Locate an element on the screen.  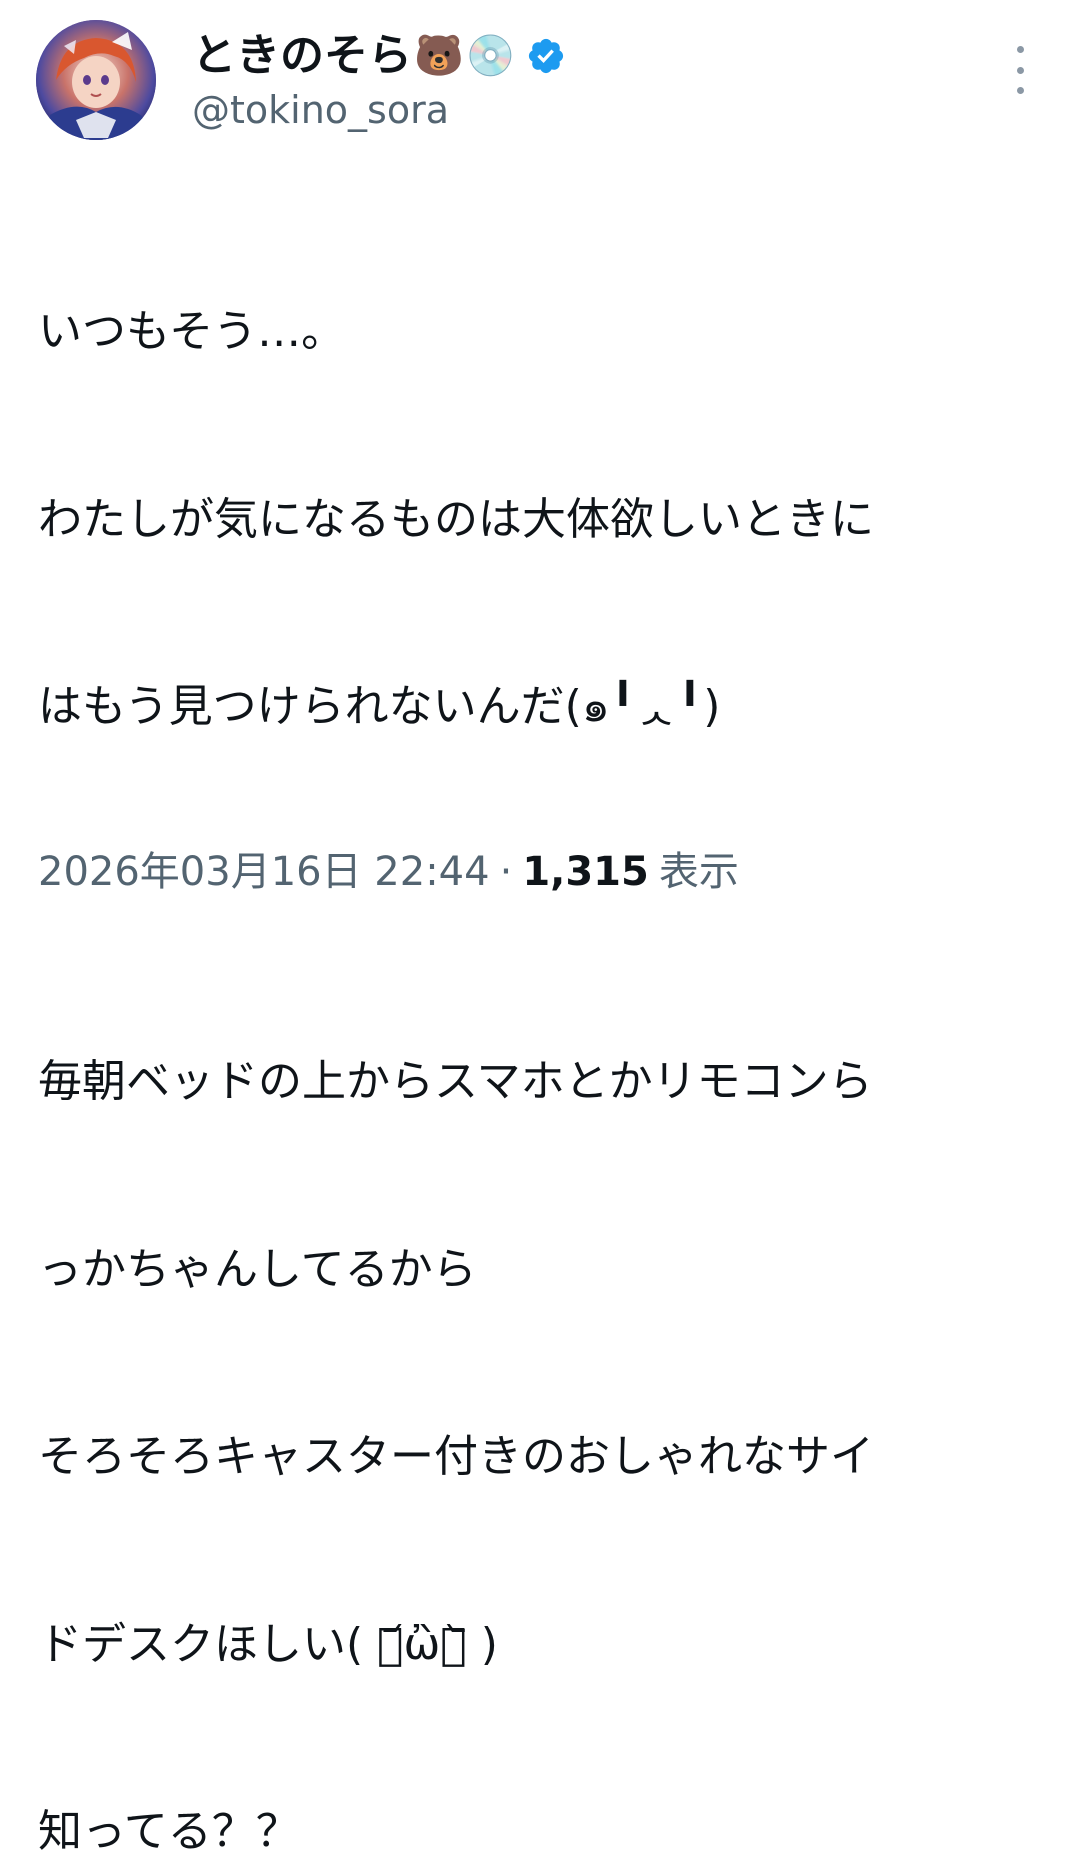
timestamp: 2026年03月16日 22:44 is located at coordinates (264, 872).